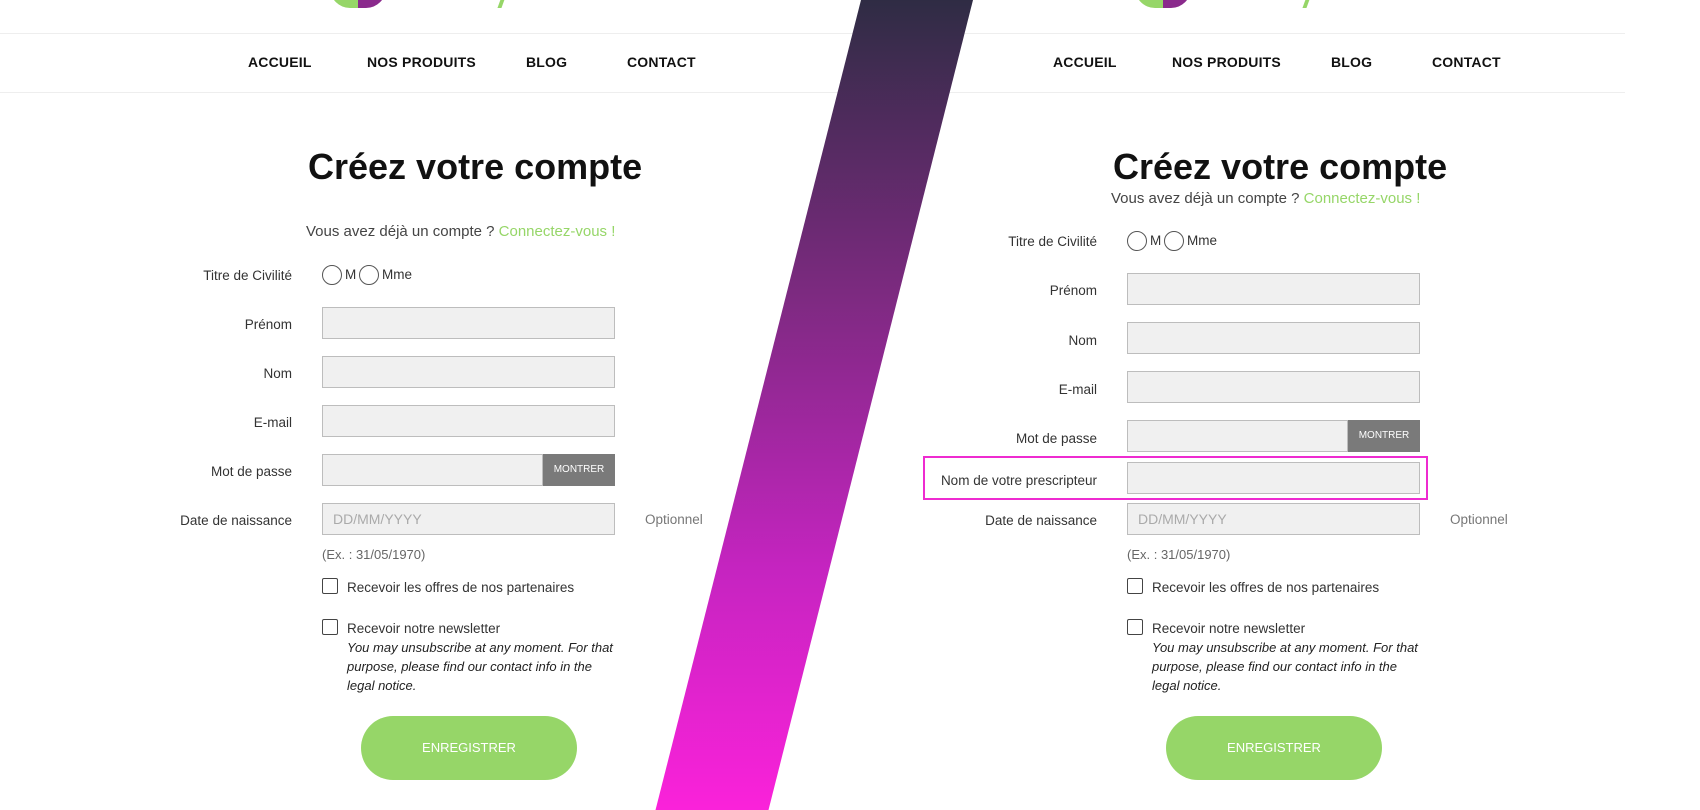 Image resolution: width=1700 pixels, height=810 pixels. Describe the element at coordinates (1273, 478) in the screenshot. I see `prescriber-input` at that location.